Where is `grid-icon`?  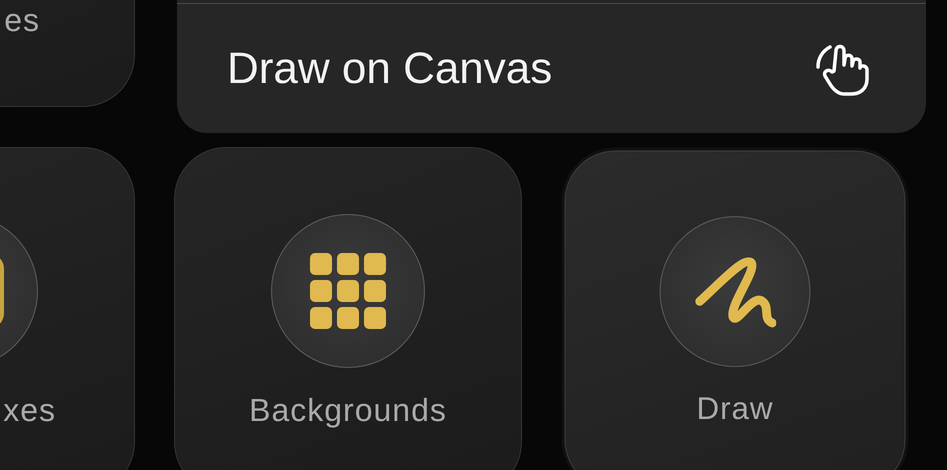
grid-icon is located at coordinates (348, 291).